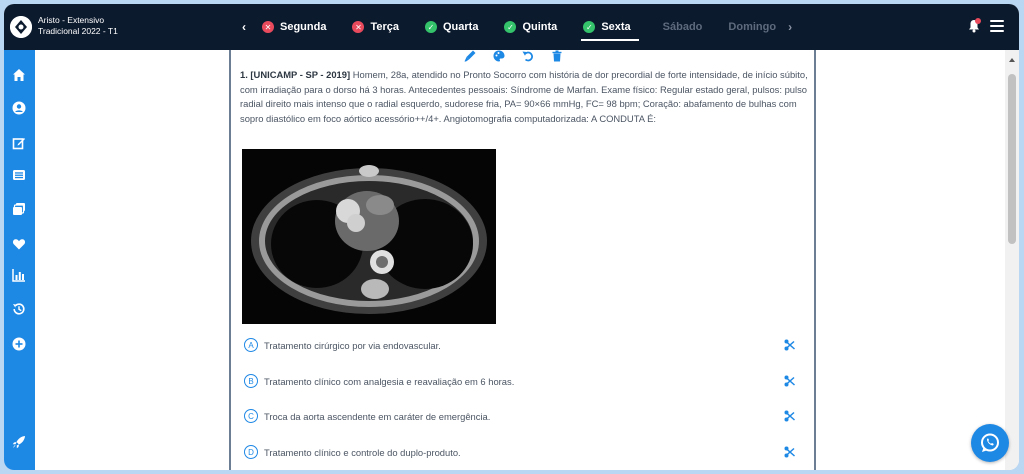 The image size is (1024, 474). Describe the element at coordinates (19, 143) in the screenshot. I see `edit-icon` at that location.